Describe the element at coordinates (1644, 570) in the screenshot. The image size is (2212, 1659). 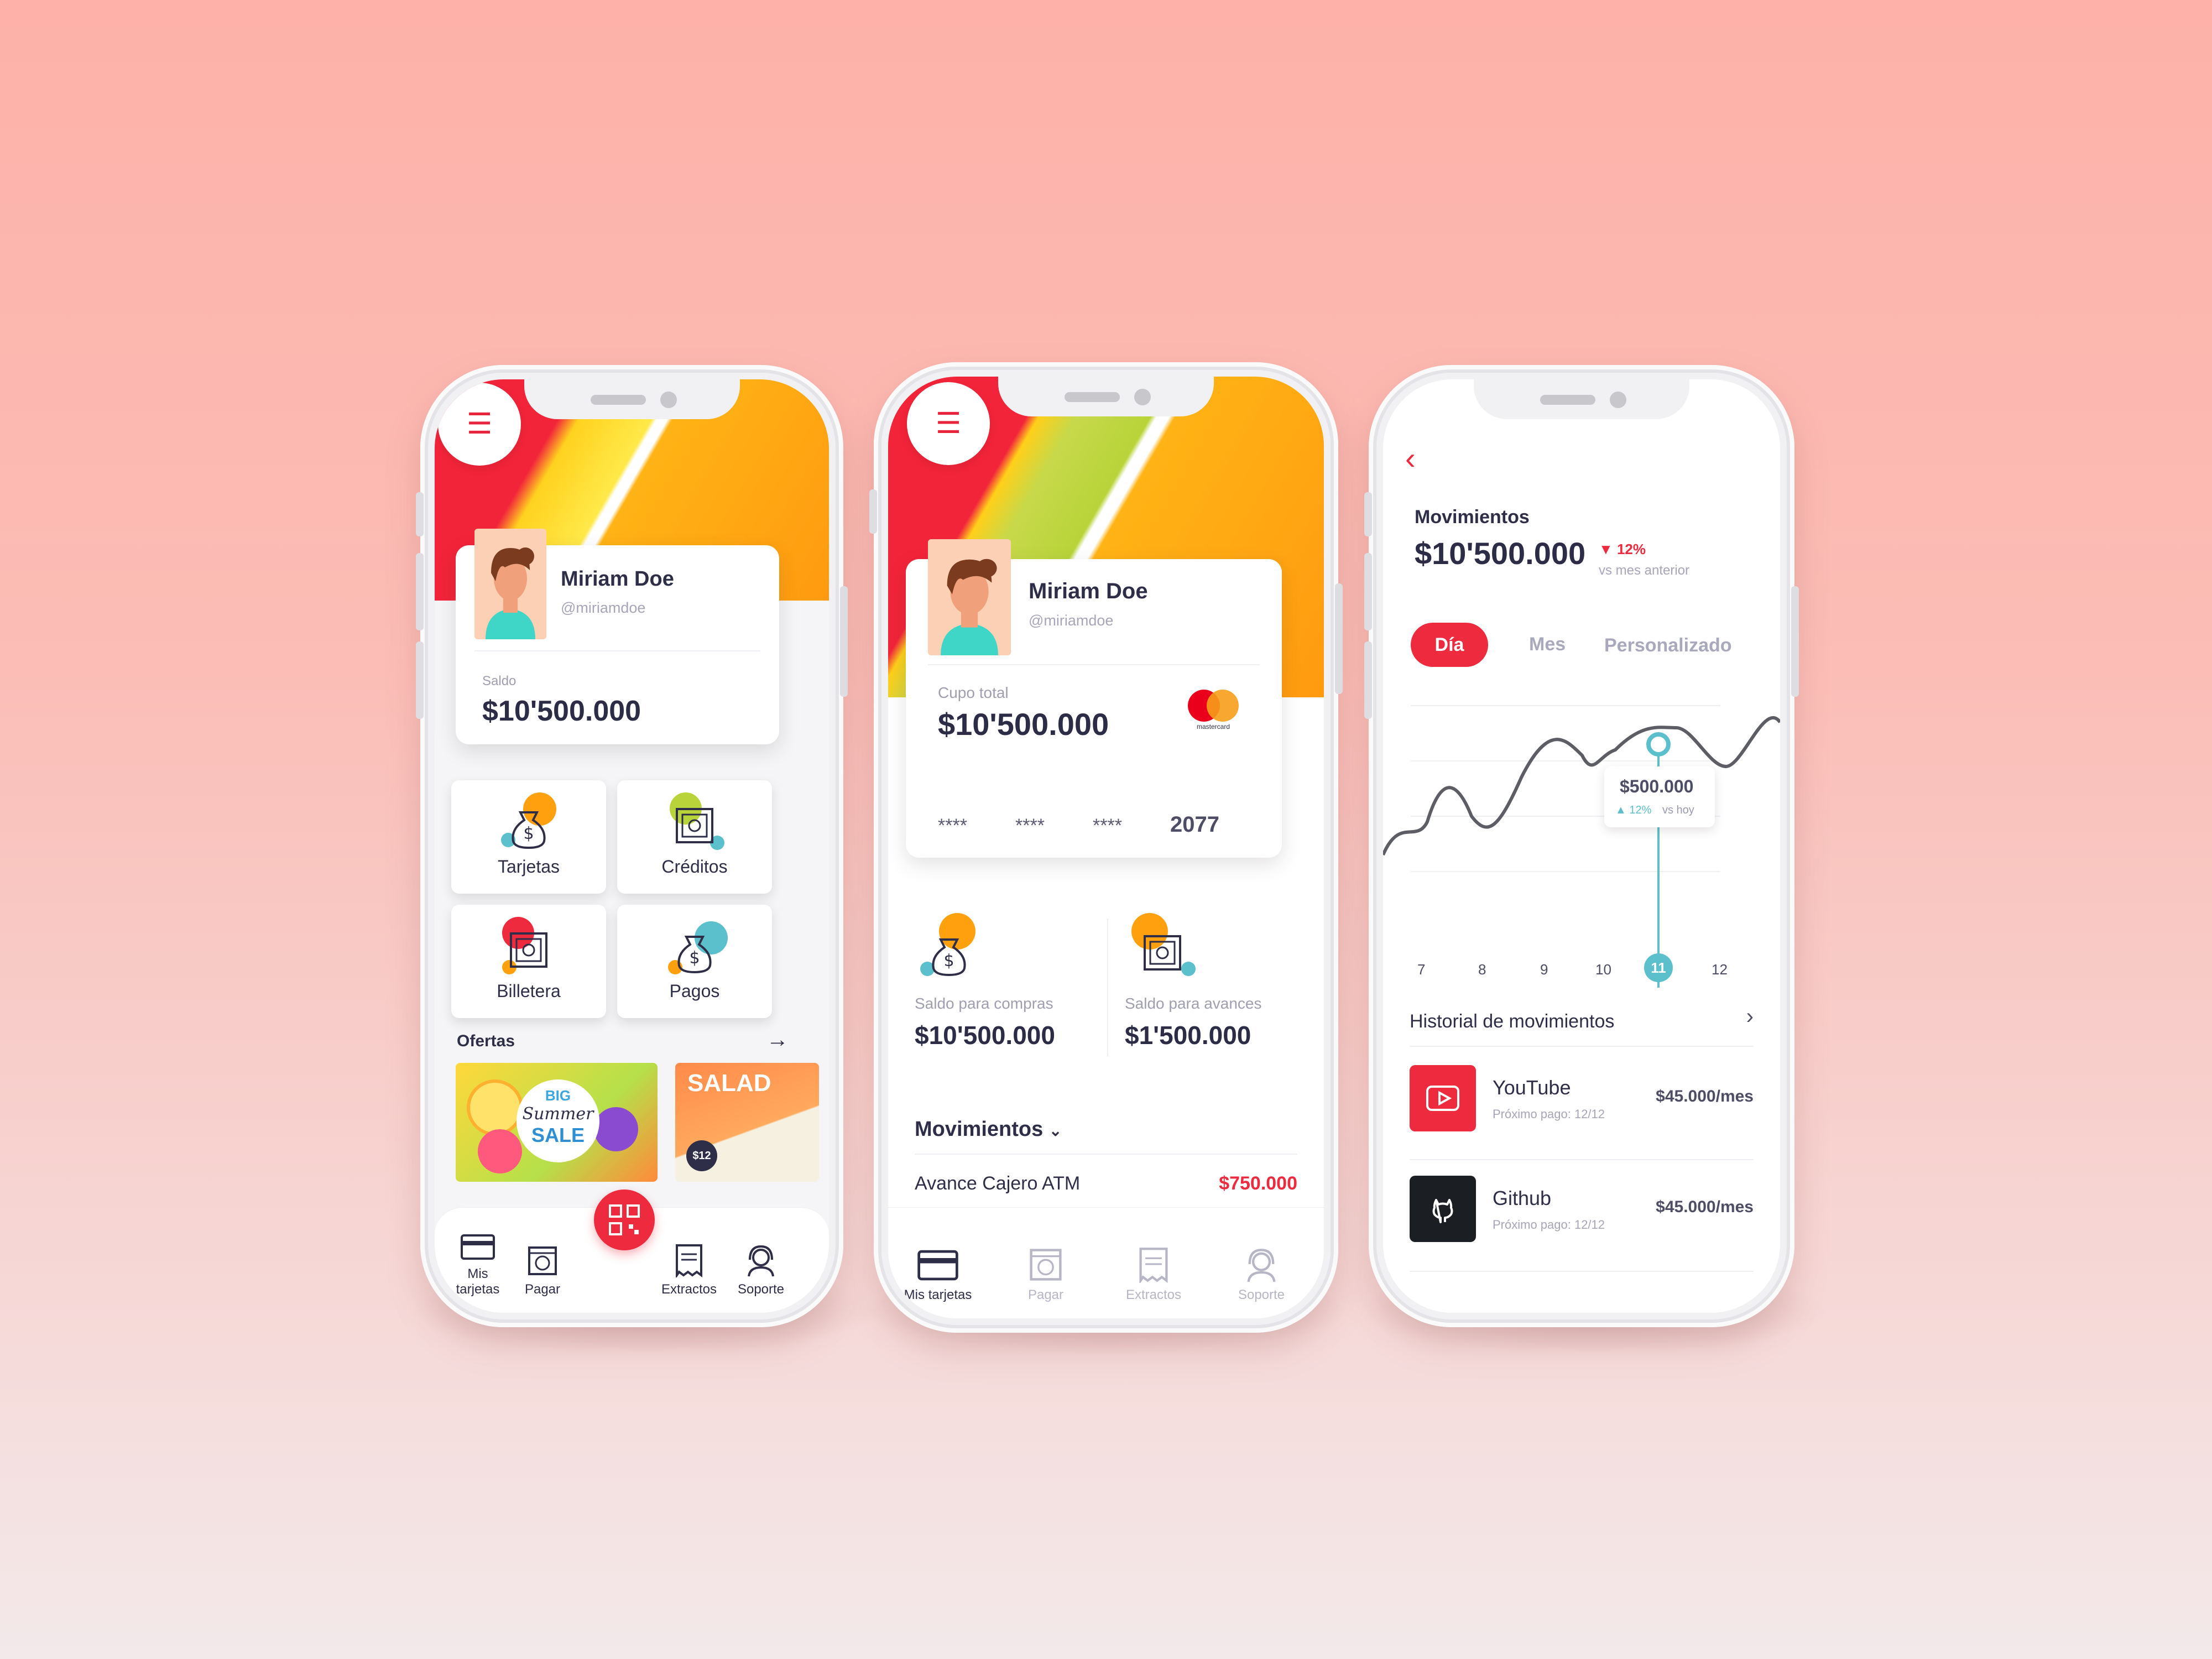
I see `change-sub: vs mes anterior` at that location.